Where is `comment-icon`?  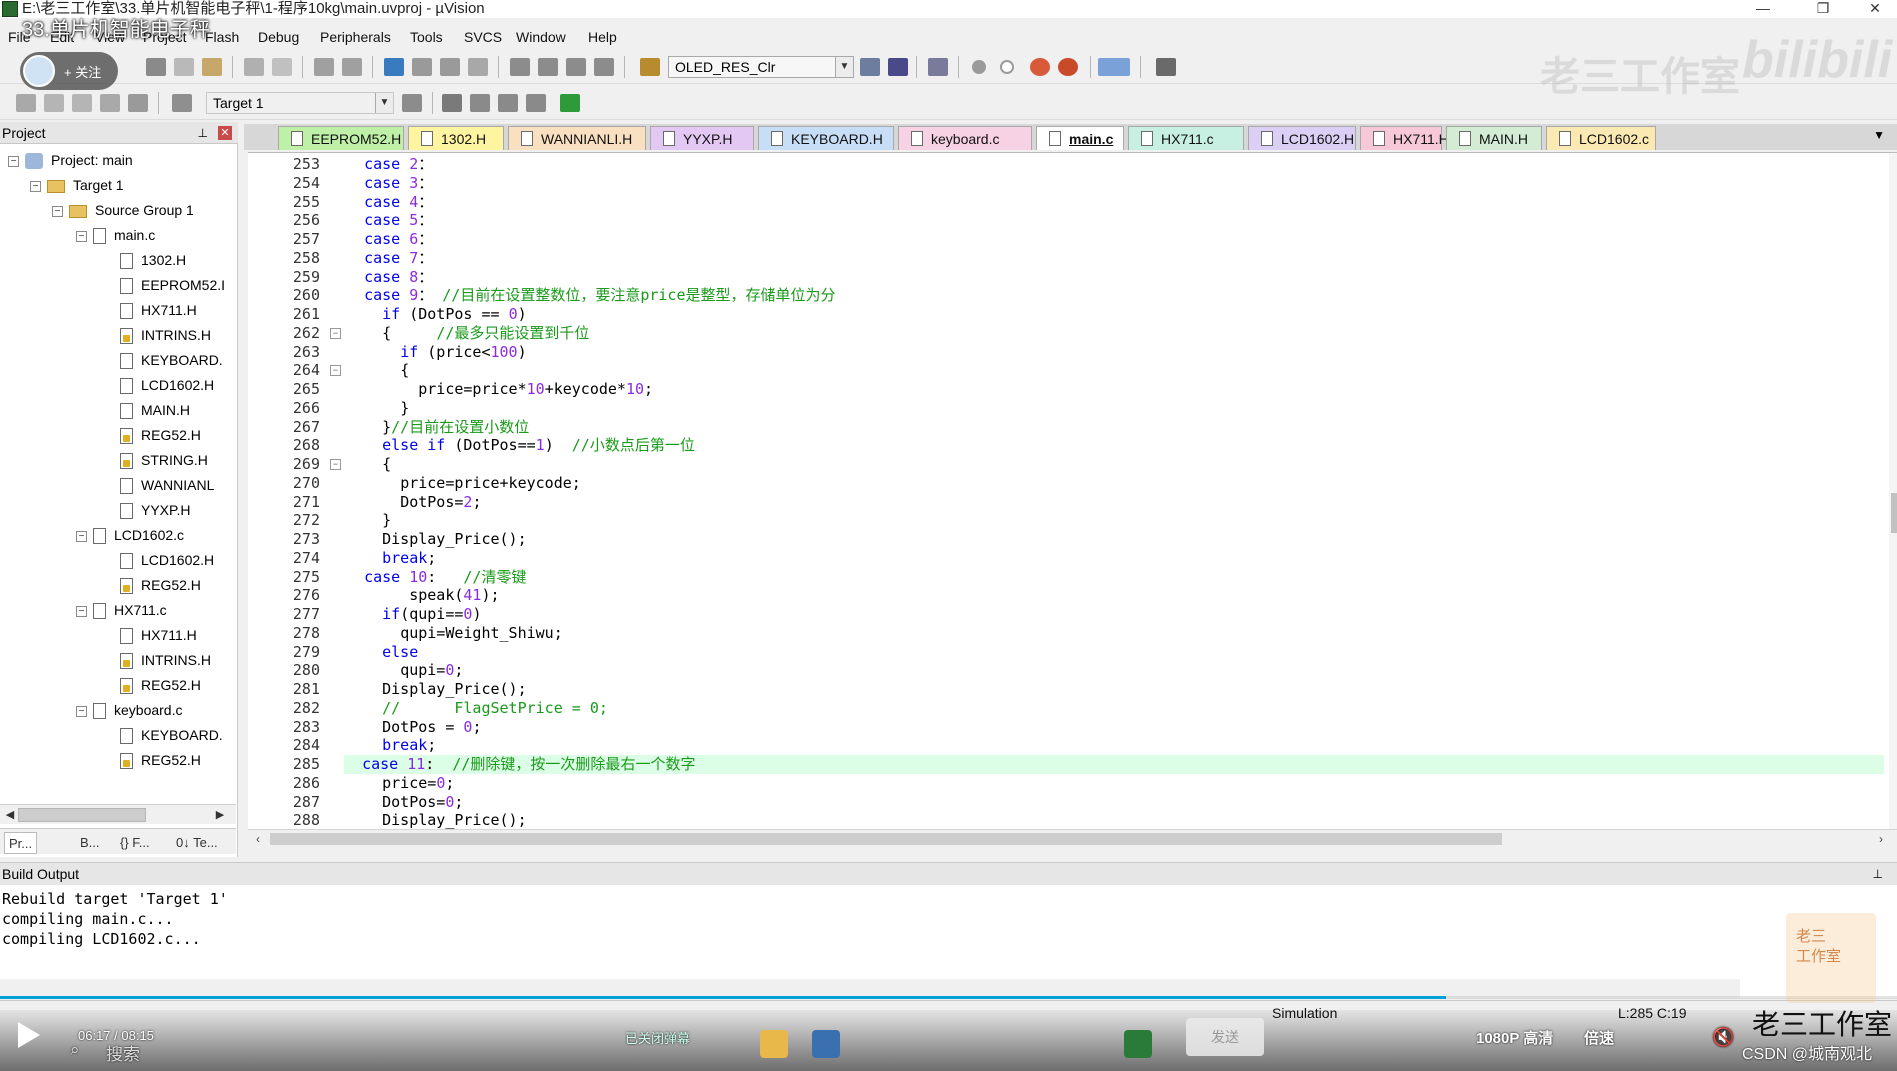
comment-icon is located at coordinates (576, 67).